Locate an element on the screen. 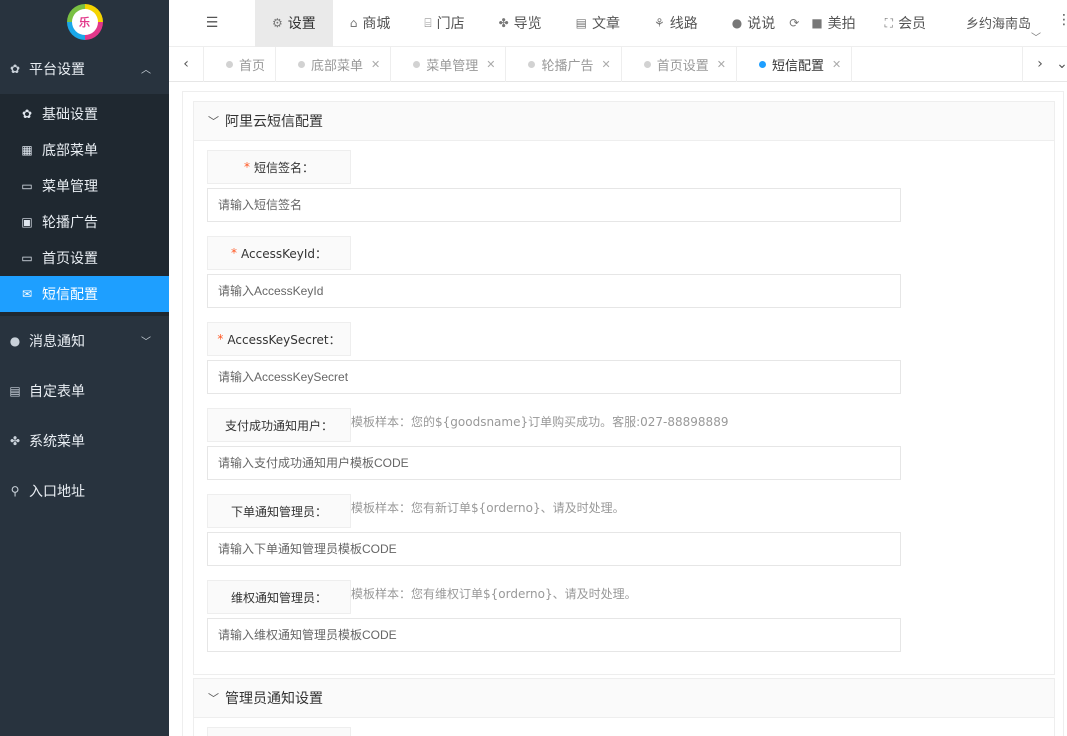 The height and width of the screenshot is (736, 1067). top-nav-guide: ✤ 导览 is located at coordinates (520, 23).